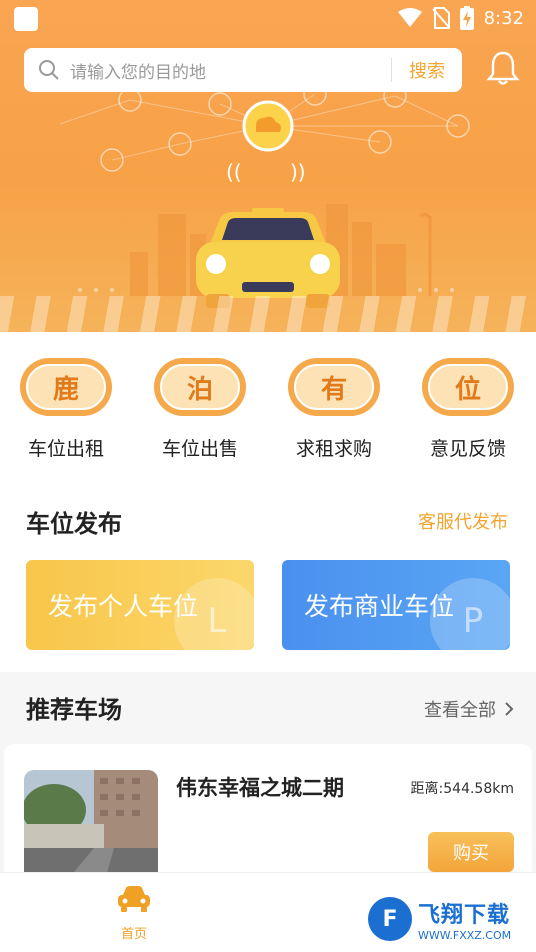  I want to click on publish-personal-button: 发布个人车位 L, so click(140, 605).